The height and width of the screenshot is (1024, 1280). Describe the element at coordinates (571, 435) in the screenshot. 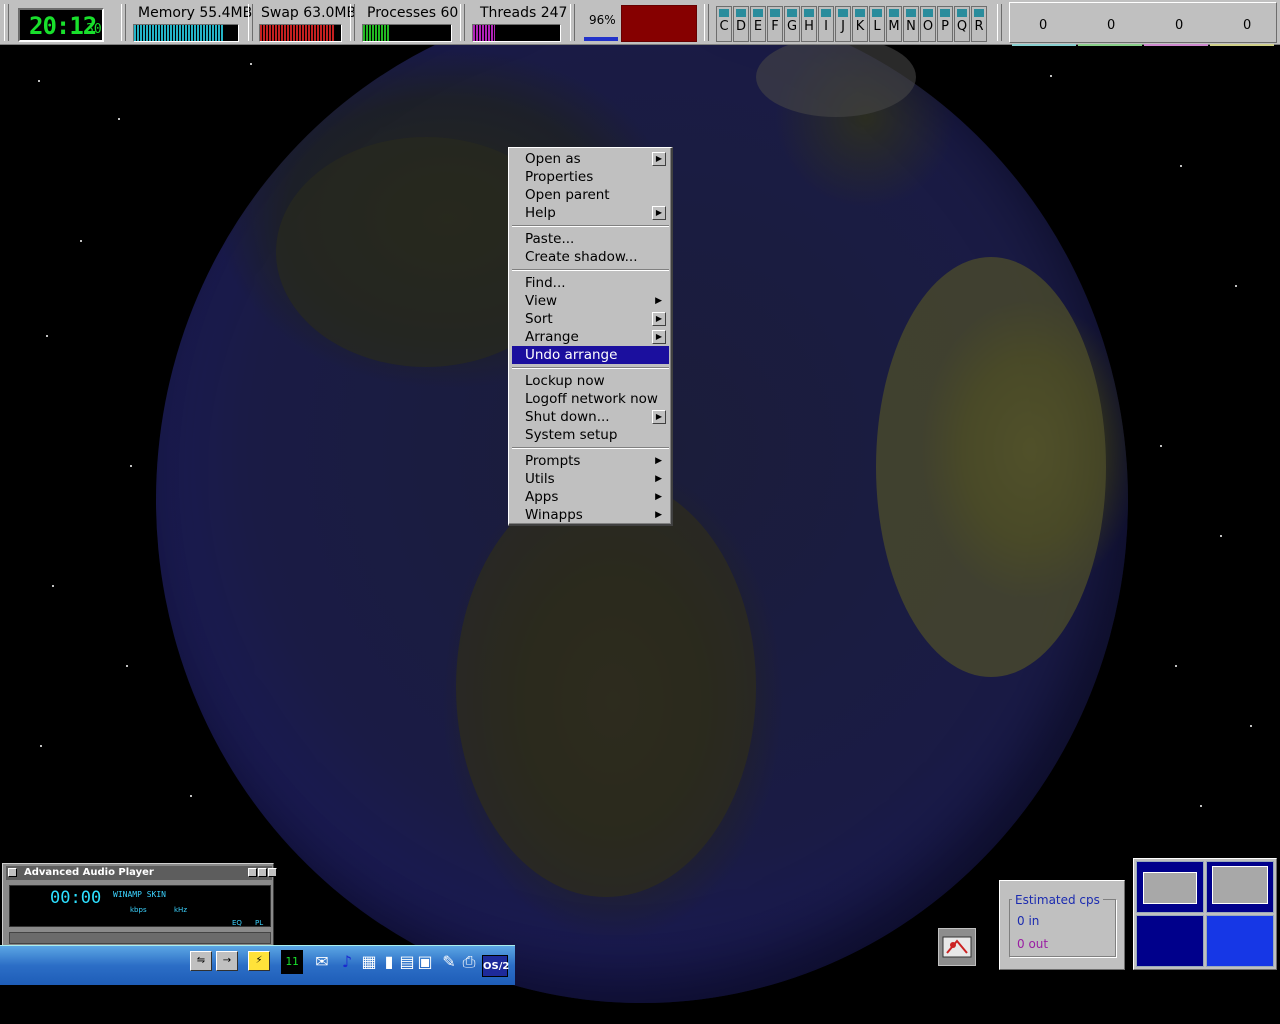

I see `menu-item-label: System setup` at that location.